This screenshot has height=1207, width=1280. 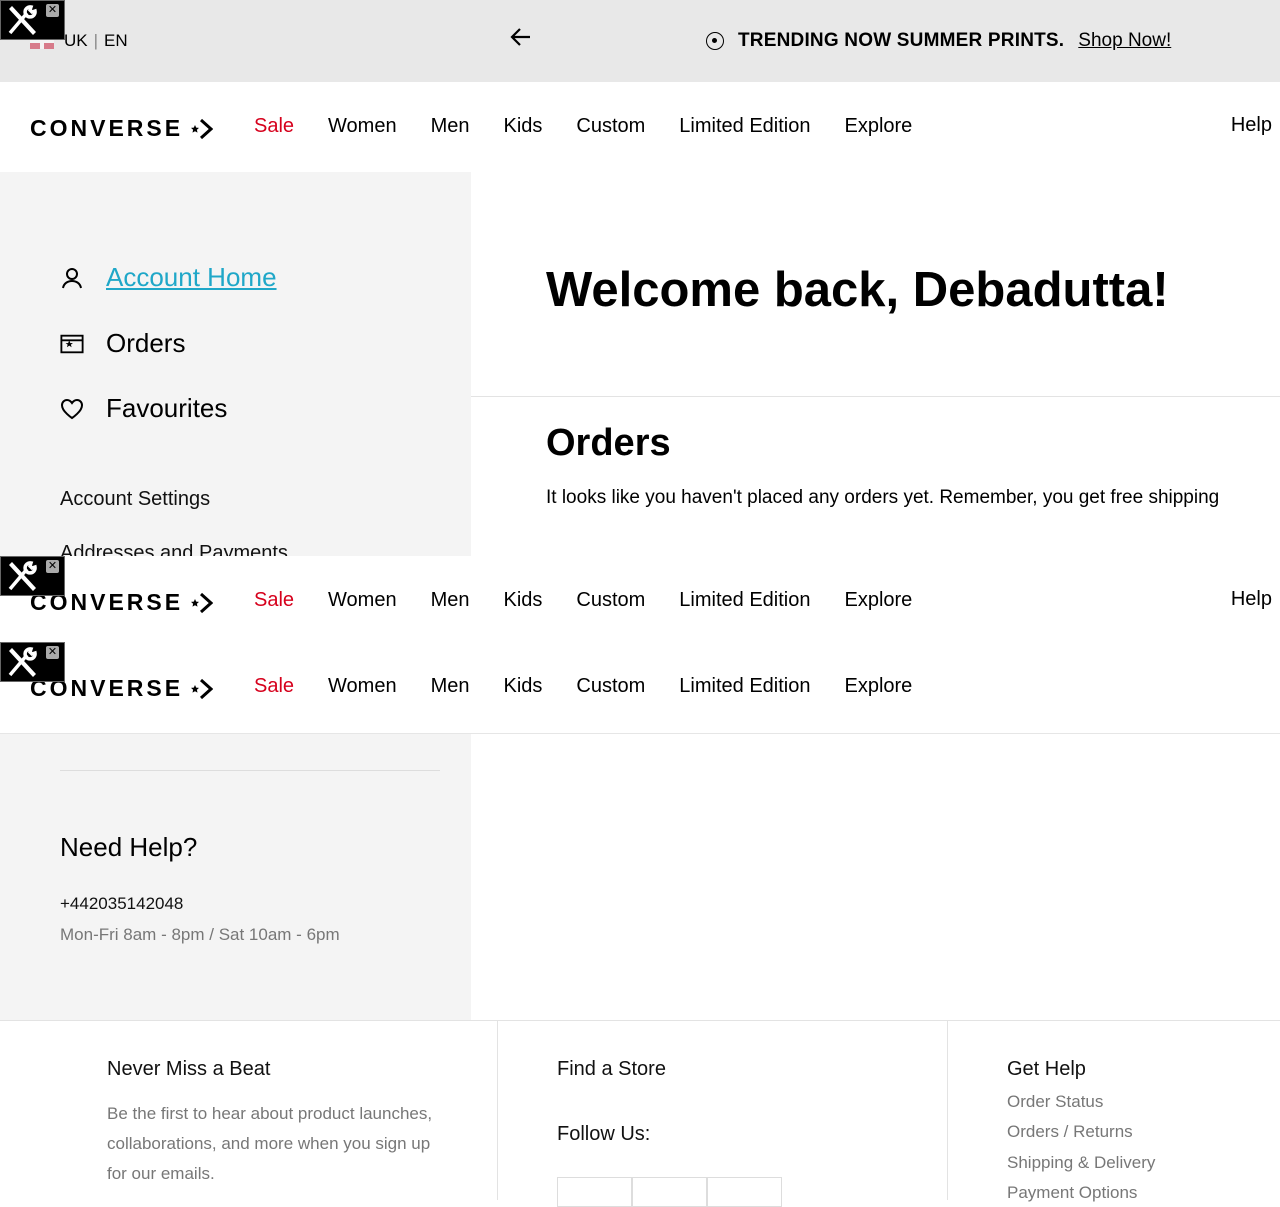 I want to click on sidebar-item-label: Favourites, so click(x=167, y=408).